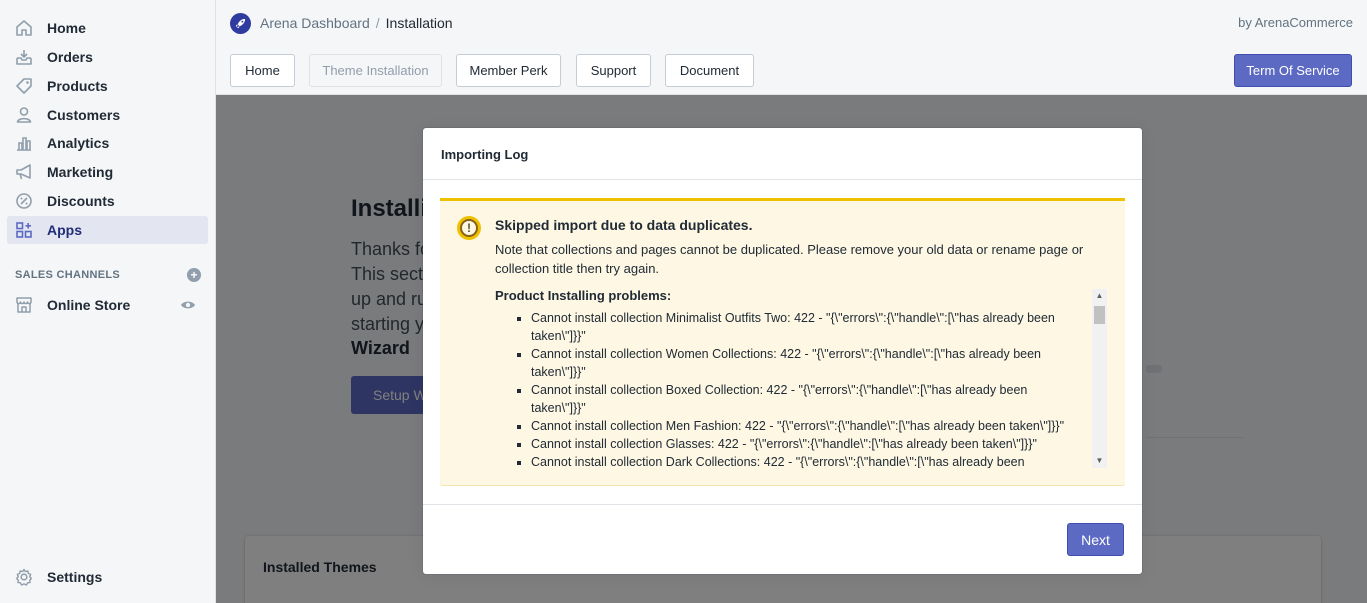  I want to click on sidebar-item-label: Customers, so click(84, 115).